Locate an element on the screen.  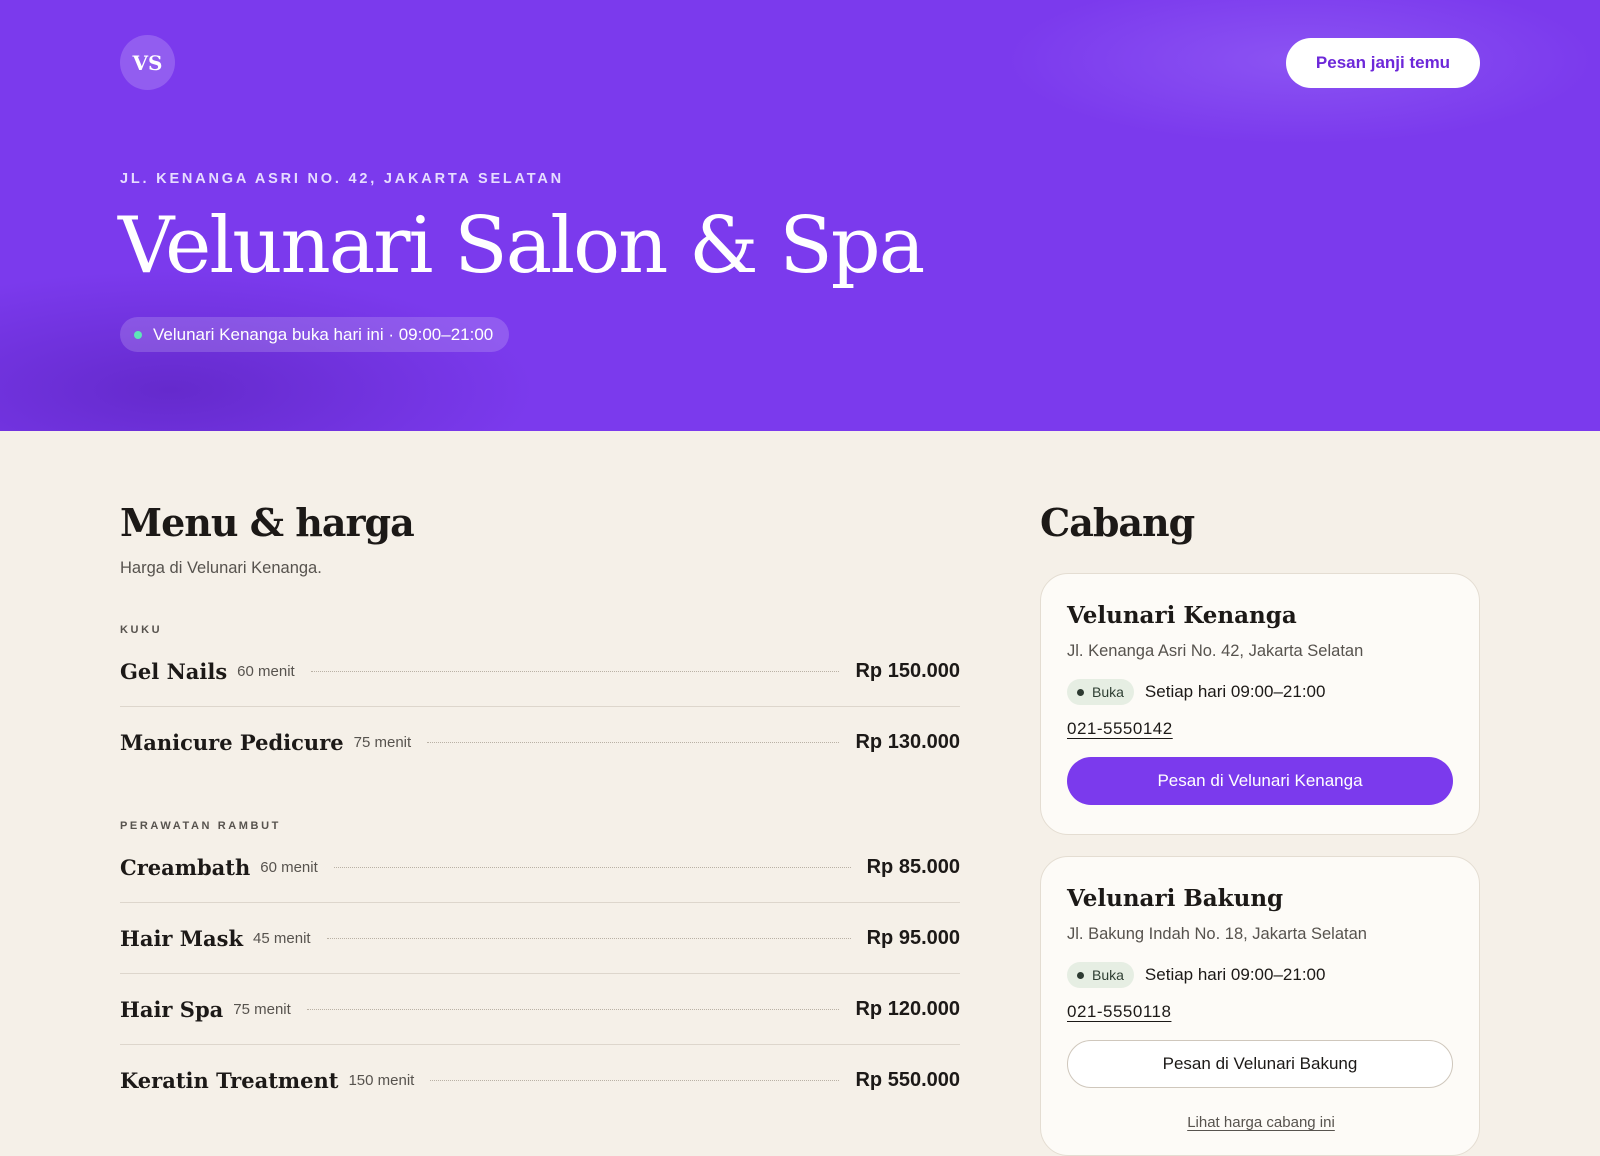
menu-item-duration: 150 menit is located at coordinates (381, 1080).